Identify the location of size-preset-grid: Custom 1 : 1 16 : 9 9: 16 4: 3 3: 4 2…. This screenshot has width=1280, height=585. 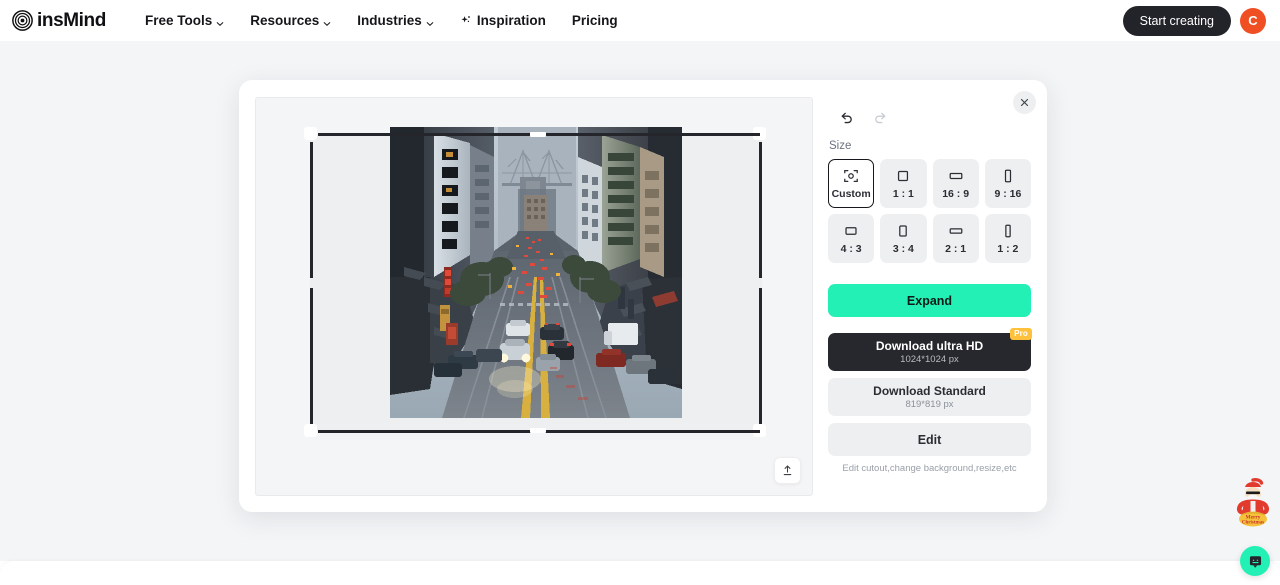
(929, 211).